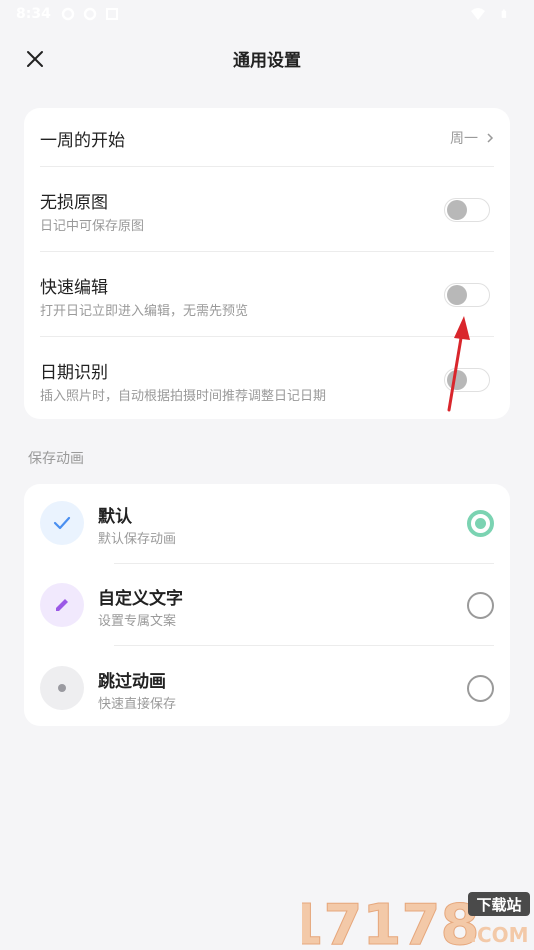  Describe the element at coordinates (480, 688) in the screenshot. I see `animation-radio-skip` at that location.